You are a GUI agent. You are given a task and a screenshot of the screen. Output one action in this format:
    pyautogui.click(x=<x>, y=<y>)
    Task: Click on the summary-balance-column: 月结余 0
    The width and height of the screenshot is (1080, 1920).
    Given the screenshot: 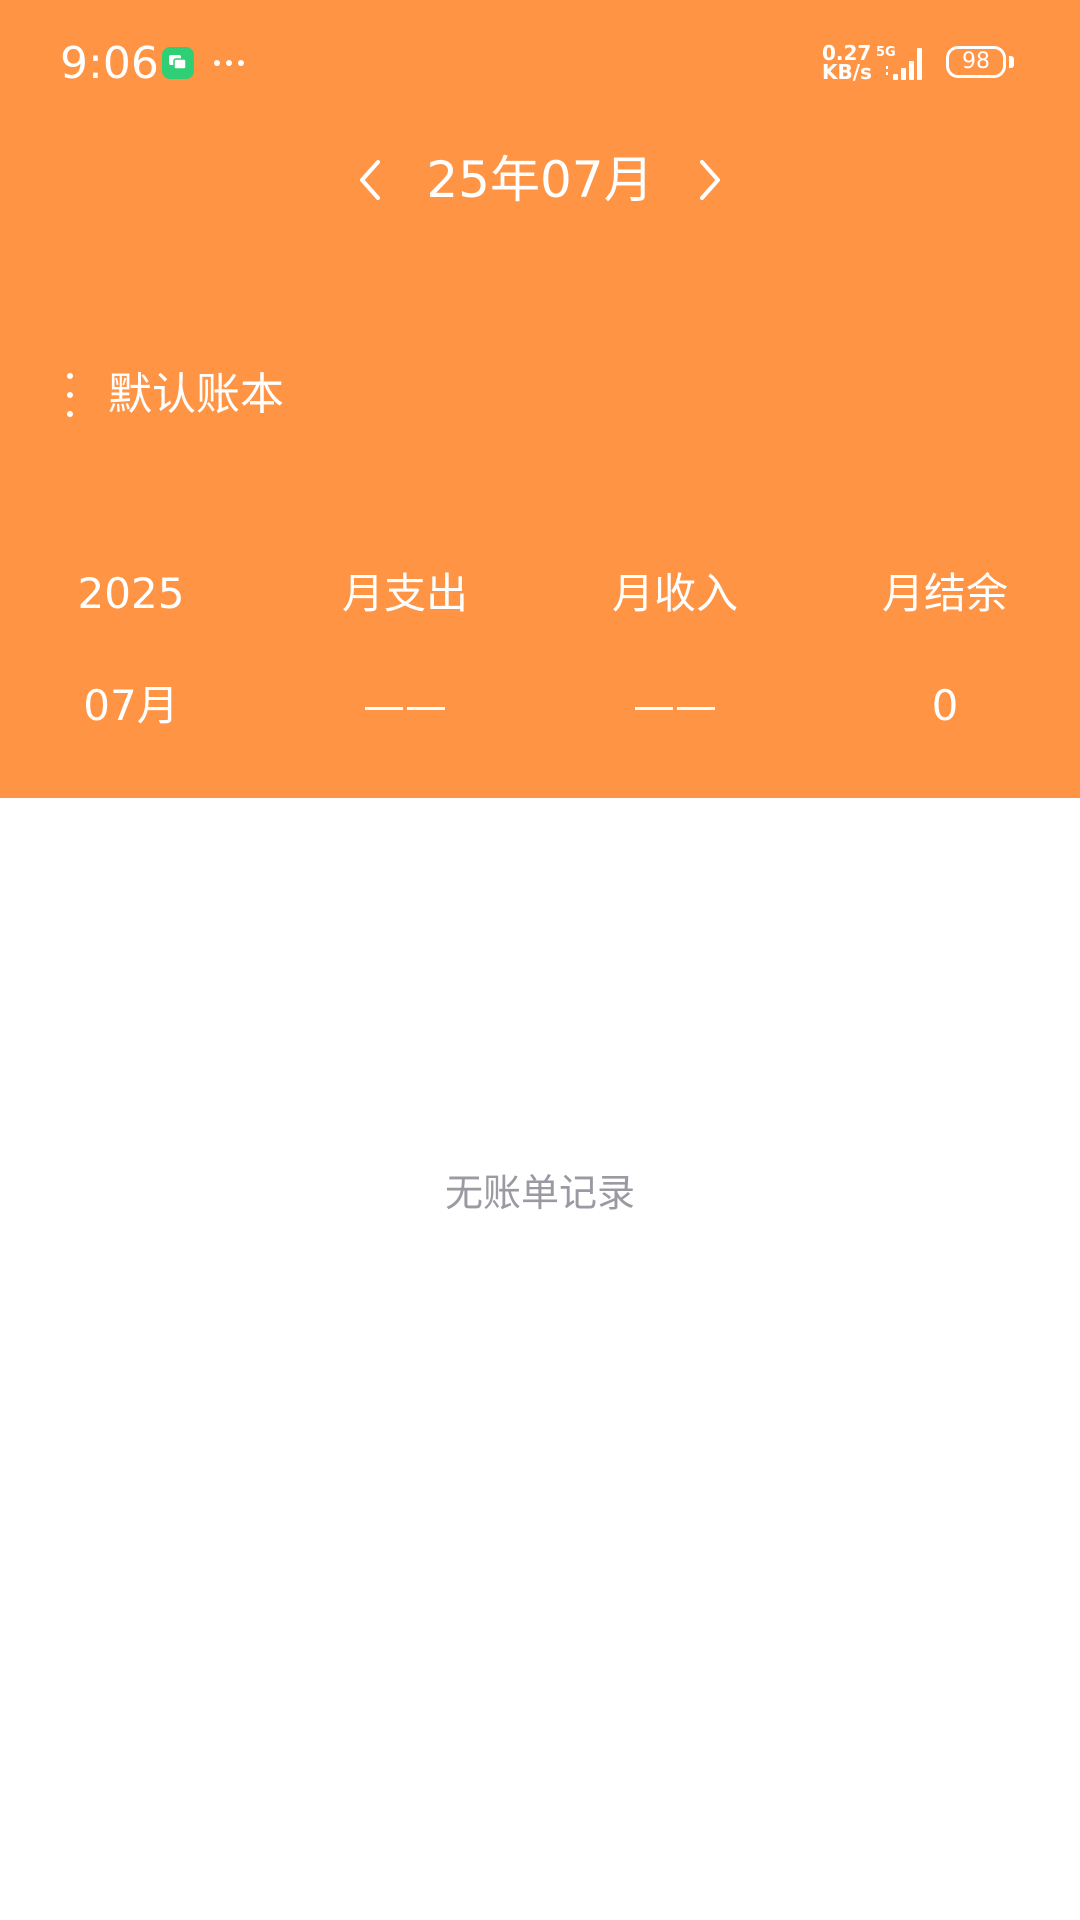 What is the action you would take?
    pyautogui.click(x=945, y=646)
    